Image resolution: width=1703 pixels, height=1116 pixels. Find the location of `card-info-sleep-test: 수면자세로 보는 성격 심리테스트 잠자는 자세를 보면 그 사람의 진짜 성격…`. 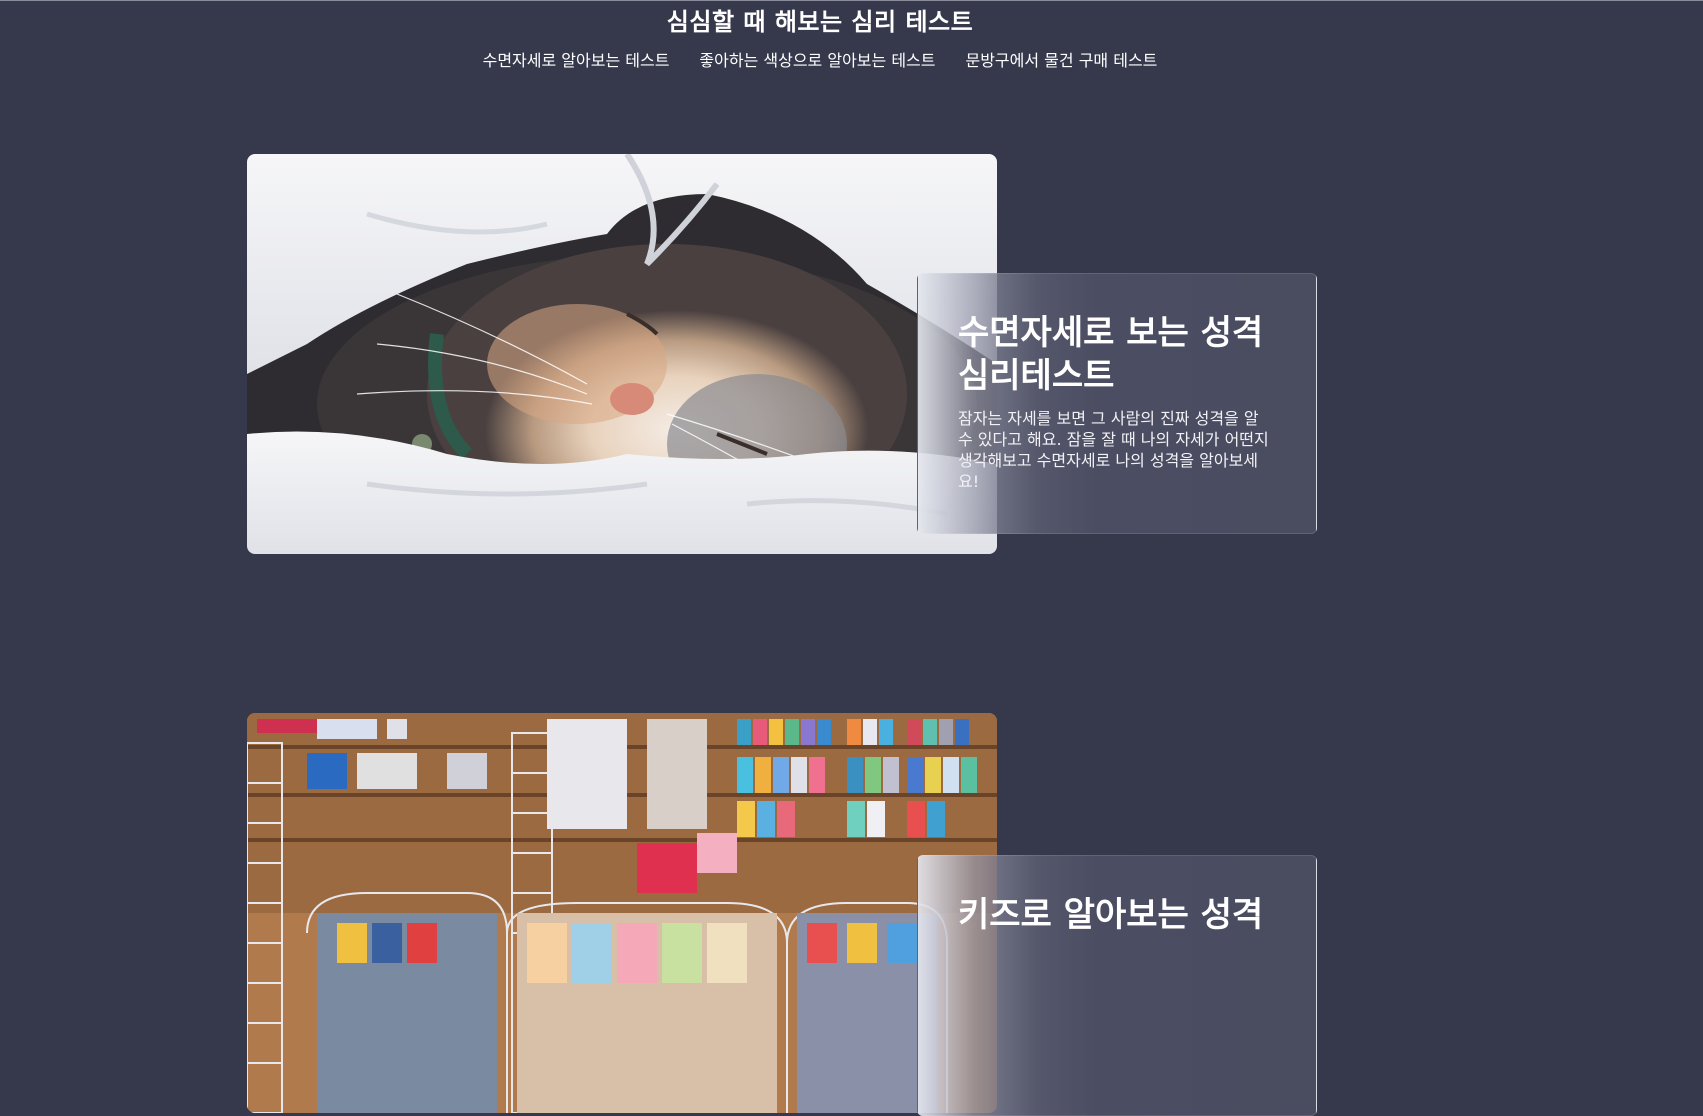

card-info-sleep-test: 수면자세로 보는 성격 심리테스트 잠자는 자세를 보면 그 사람의 진짜 성격… is located at coordinates (1117, 403).